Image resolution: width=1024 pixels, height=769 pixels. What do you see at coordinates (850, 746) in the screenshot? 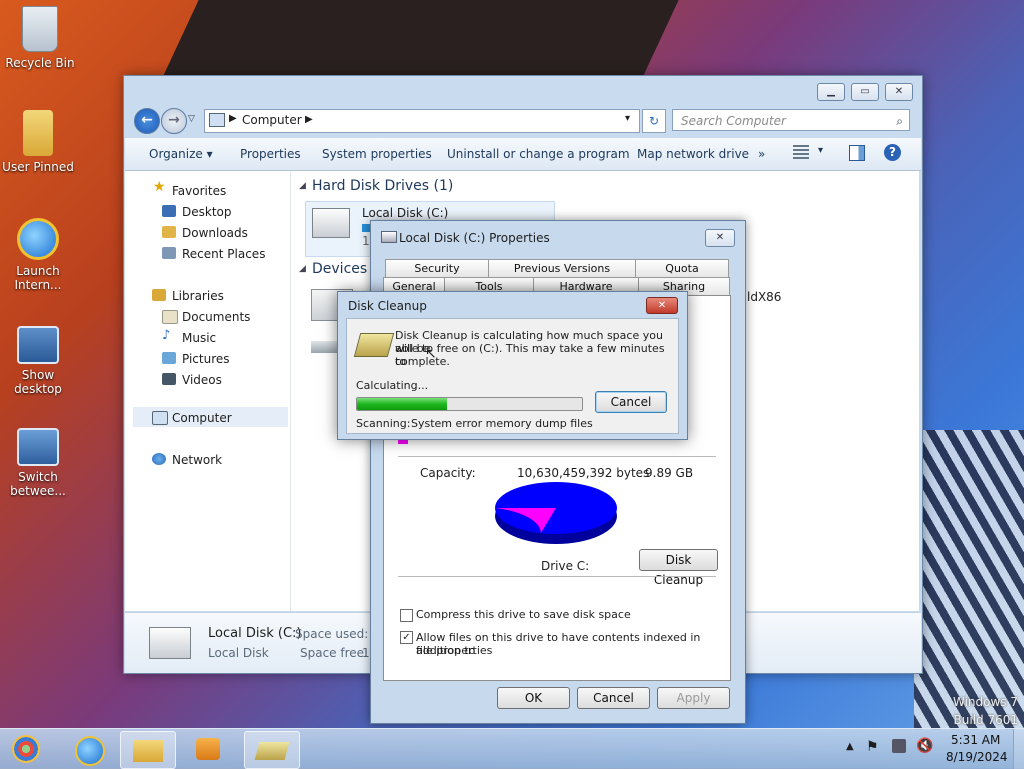
I see `show-hidden-icons-chevron-icon: ▲` at bounding box center [850, 746].